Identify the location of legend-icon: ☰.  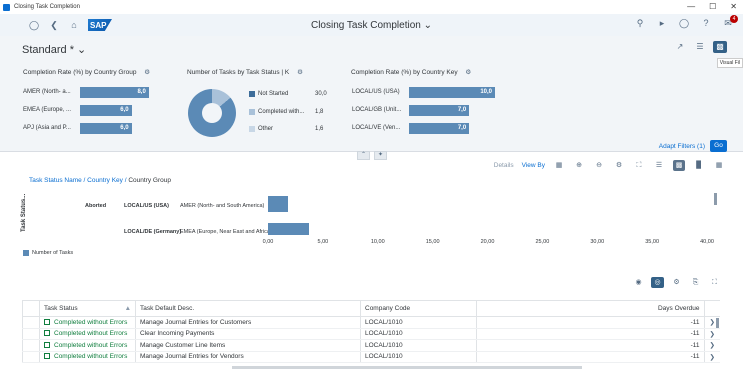
(659, 165).